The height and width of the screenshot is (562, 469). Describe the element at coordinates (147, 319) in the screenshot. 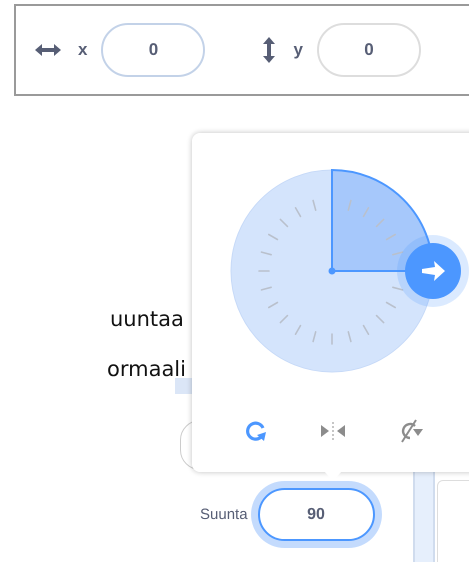

I see `text-line: uuntaa` at that location.